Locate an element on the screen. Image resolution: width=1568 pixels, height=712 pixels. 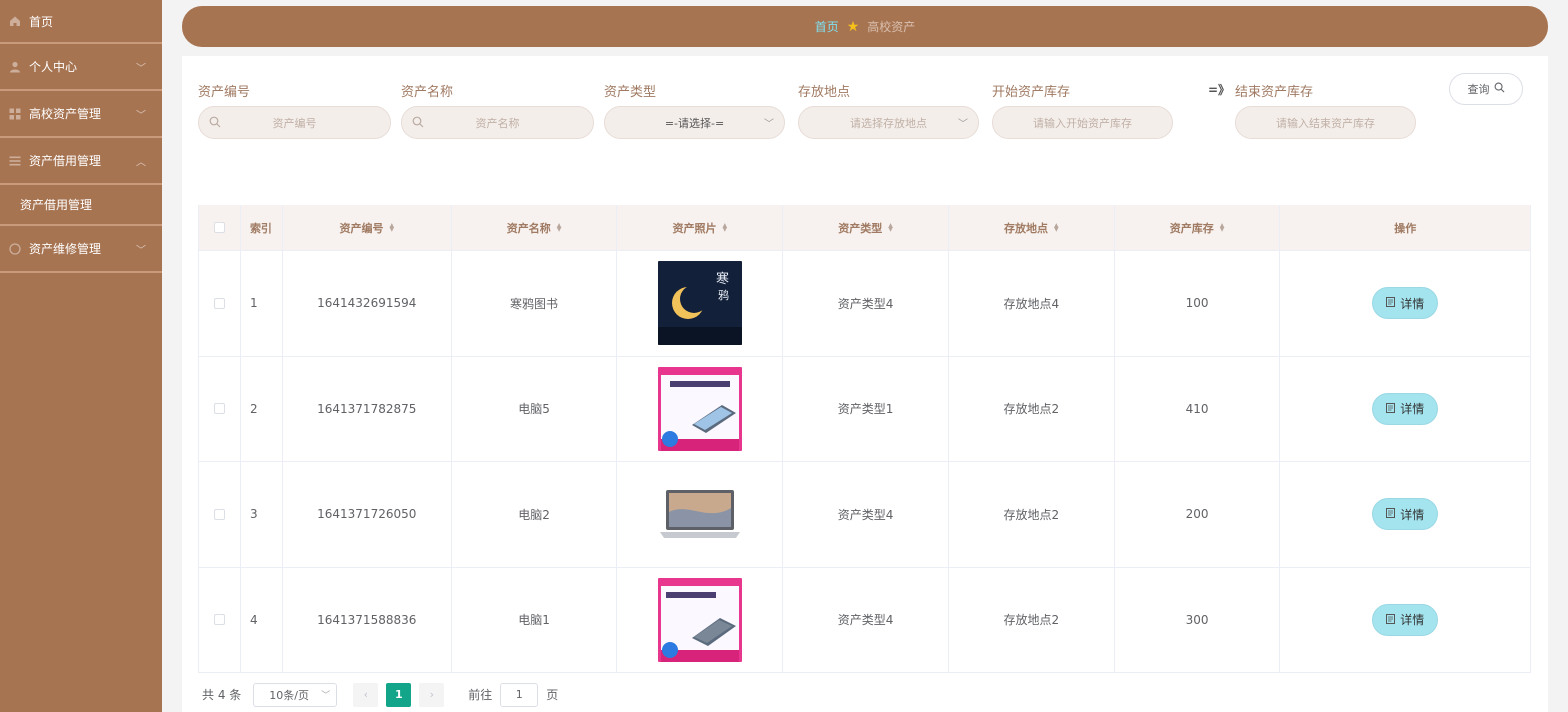
asset-type-select: =-请选择-= ﹀ is located at coordinates (694, 122).